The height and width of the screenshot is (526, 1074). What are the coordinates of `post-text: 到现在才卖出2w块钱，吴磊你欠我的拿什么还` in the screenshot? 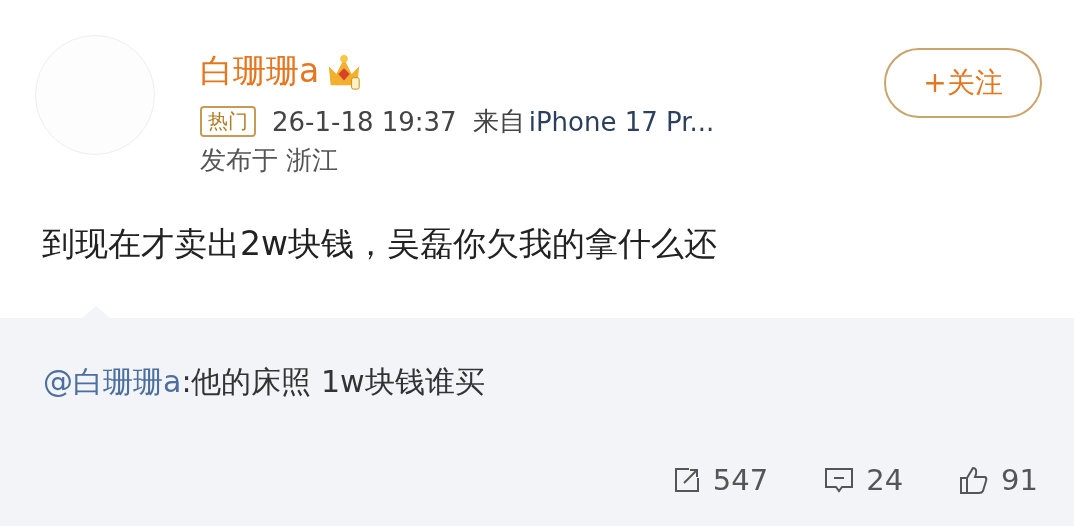 It's located at (380, 244).